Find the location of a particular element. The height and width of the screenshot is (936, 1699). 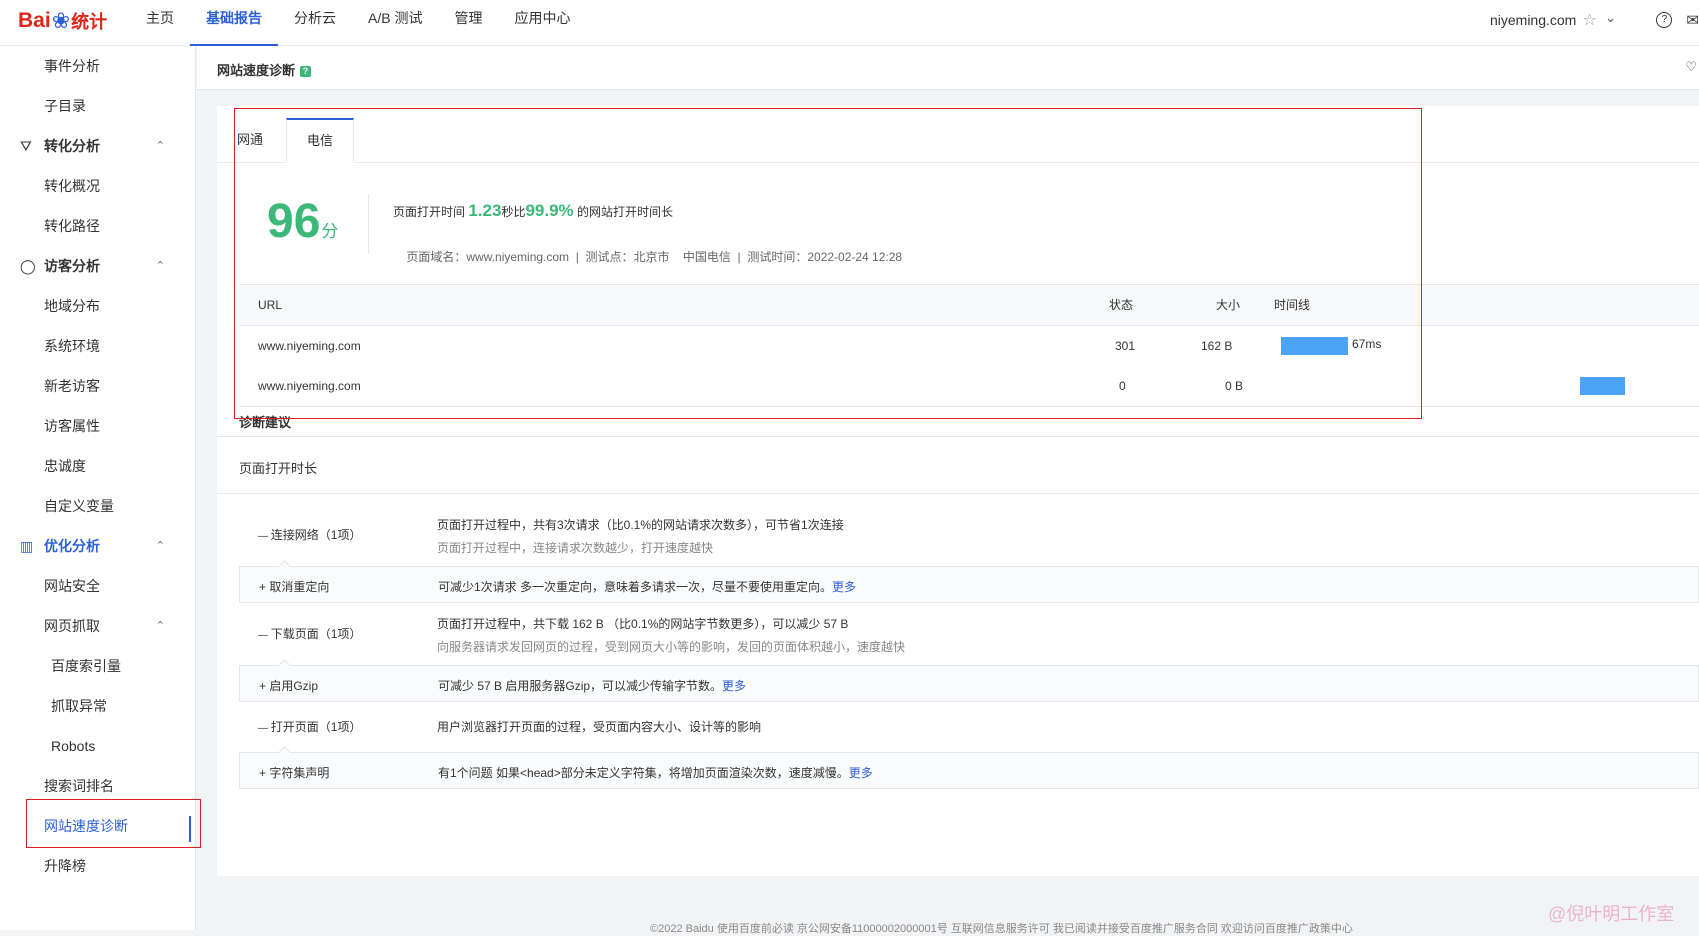

chevron-down-icon: ⌄ is located at coordinates (1611, 17).